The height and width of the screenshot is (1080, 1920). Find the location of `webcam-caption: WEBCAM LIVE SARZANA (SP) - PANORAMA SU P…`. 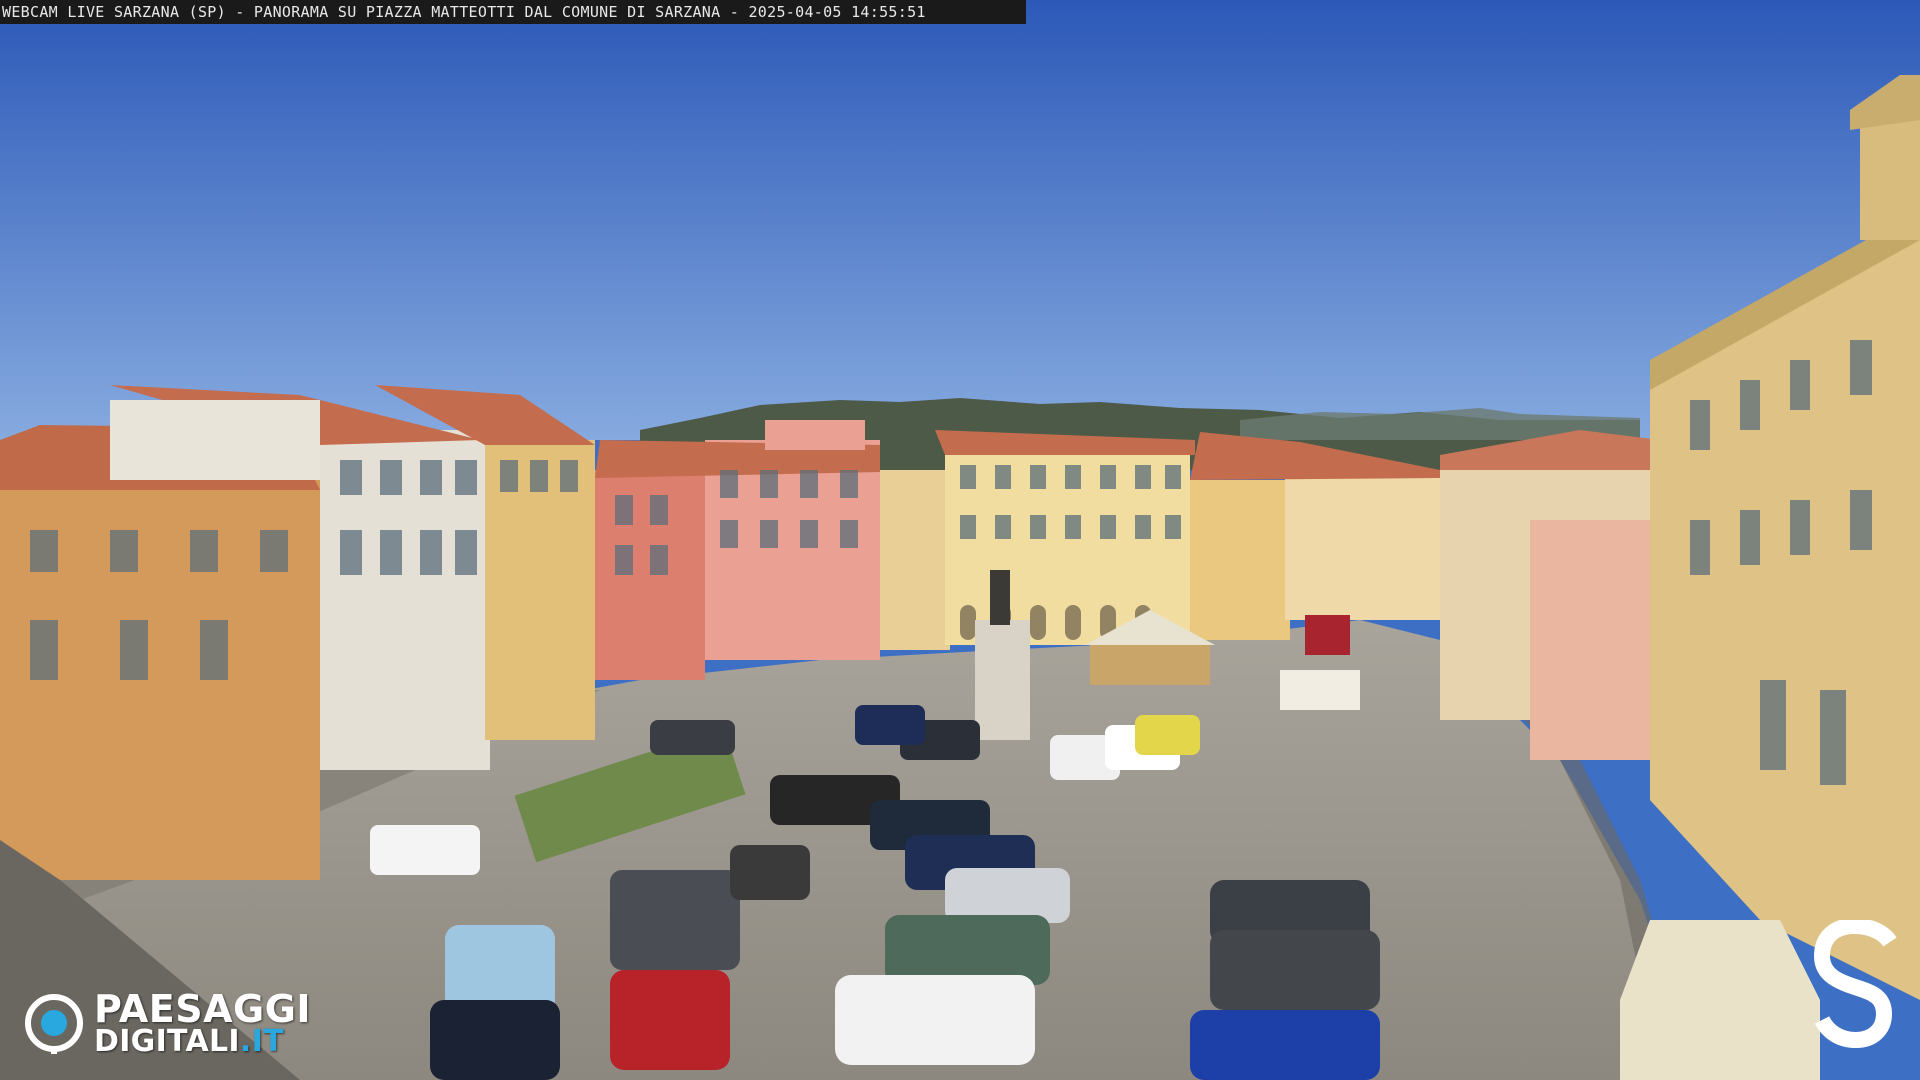

webcam-caption: WEBCAM LIVE SARZANA (SP) - PANORAMA SU P… is located at coordinates (464, 12).